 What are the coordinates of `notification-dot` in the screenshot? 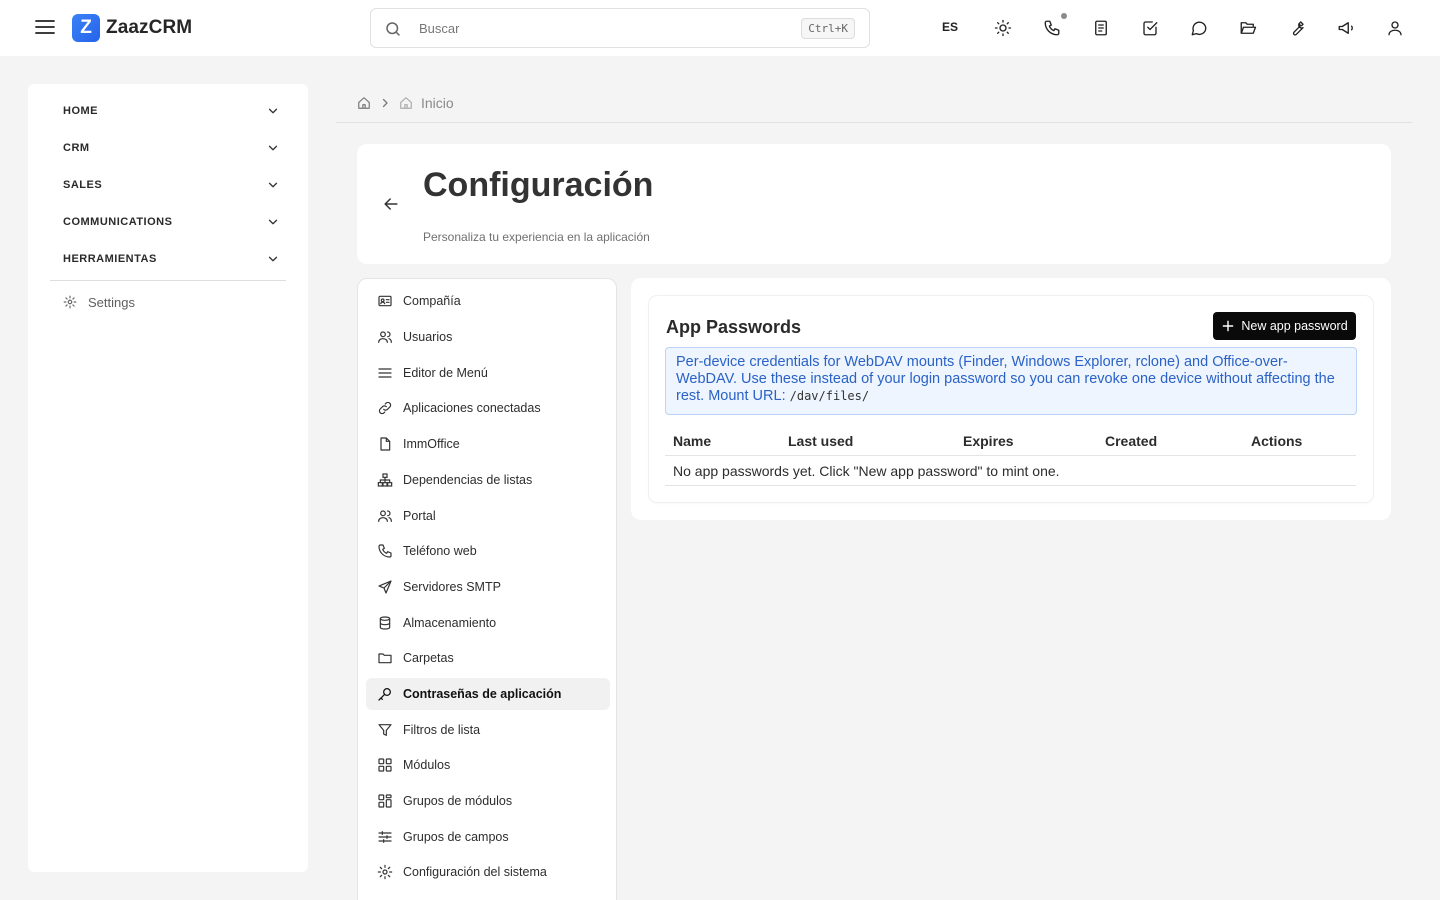 It's located at (1064, 16).